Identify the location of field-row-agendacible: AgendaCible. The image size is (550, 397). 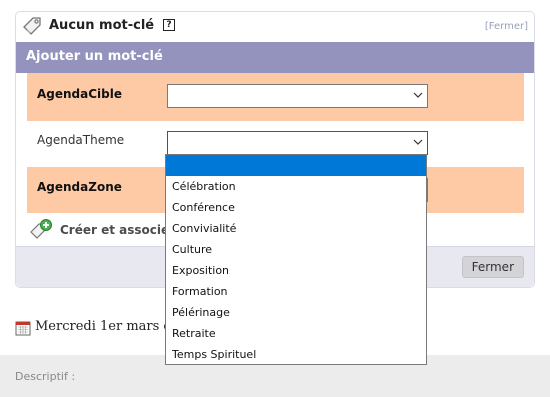
(275, 97).